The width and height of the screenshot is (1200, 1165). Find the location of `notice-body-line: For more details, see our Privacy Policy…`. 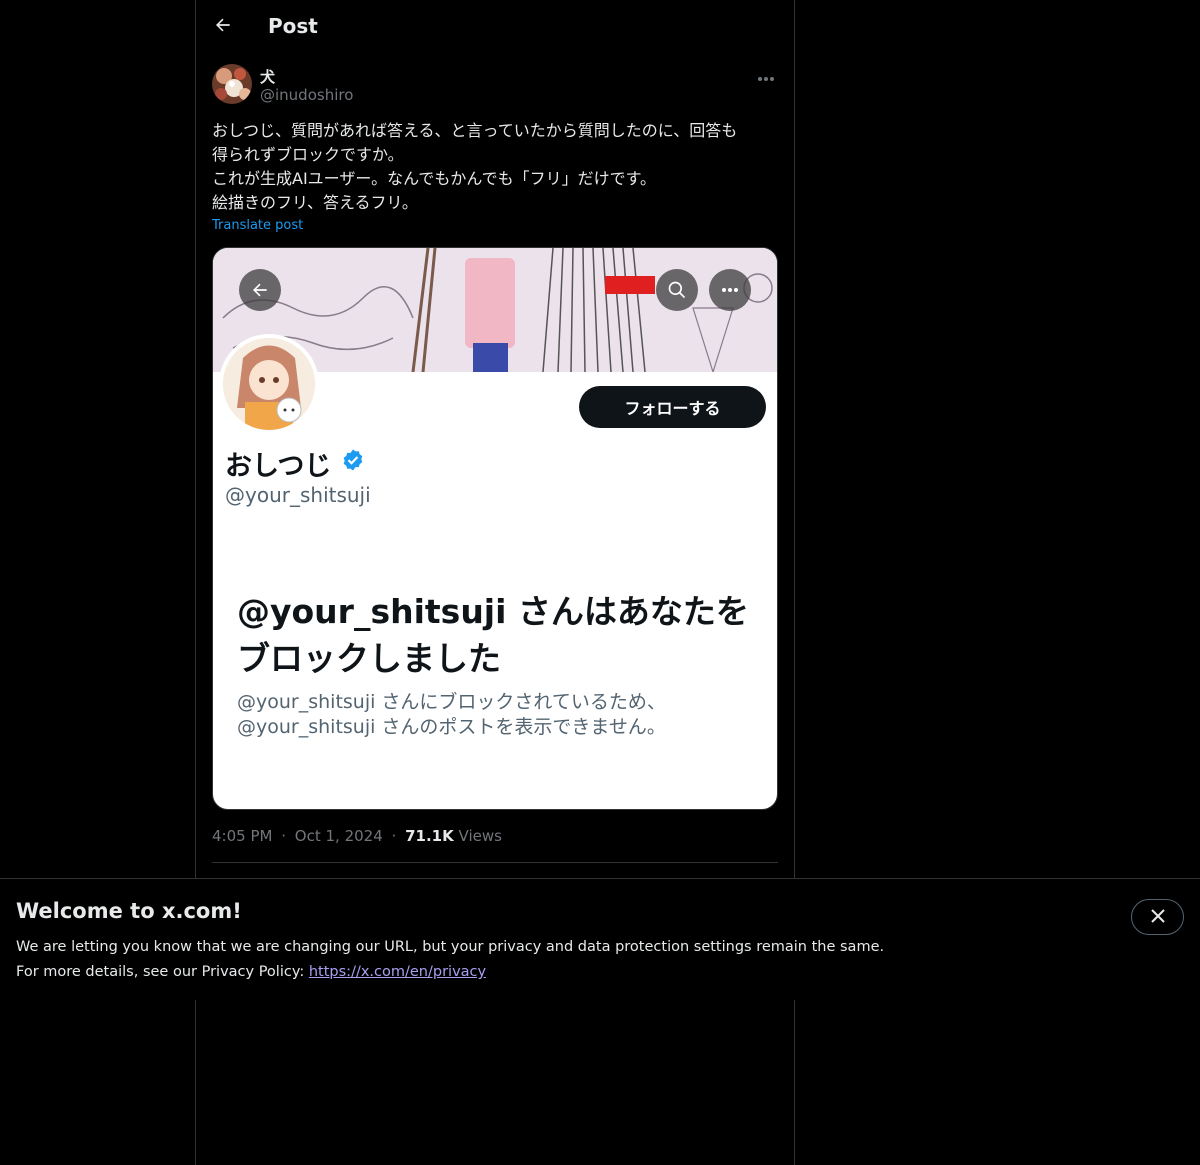

notice-body-line: For more details, see our Privacy Policy… is located at coordinates (450, 972).